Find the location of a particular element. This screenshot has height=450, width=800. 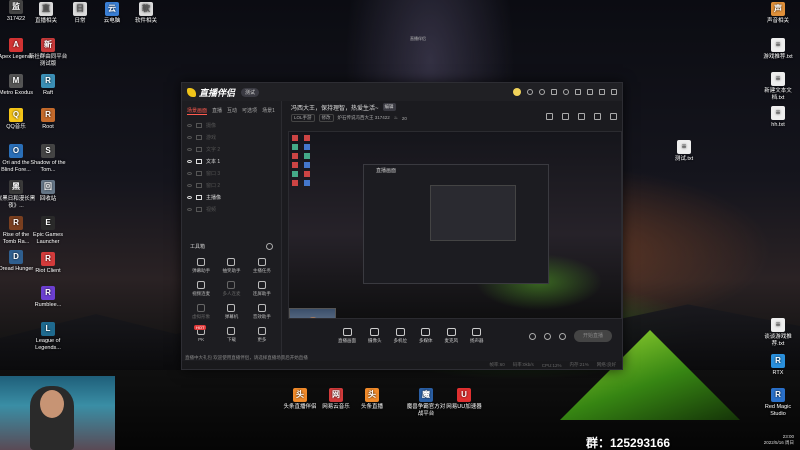

store-icon is located at coordinates (549, 116).